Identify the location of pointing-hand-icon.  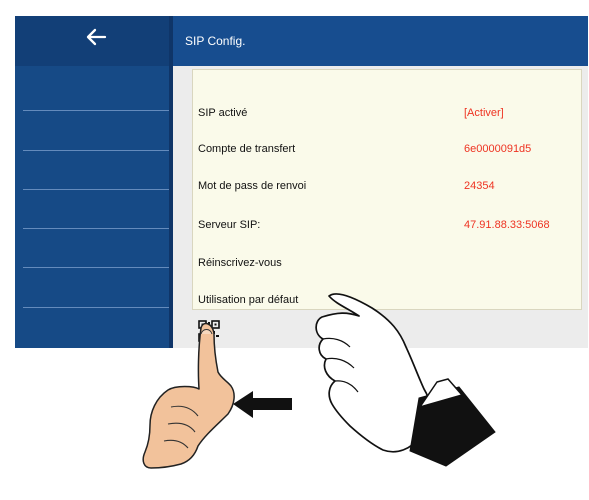
(188, 395).